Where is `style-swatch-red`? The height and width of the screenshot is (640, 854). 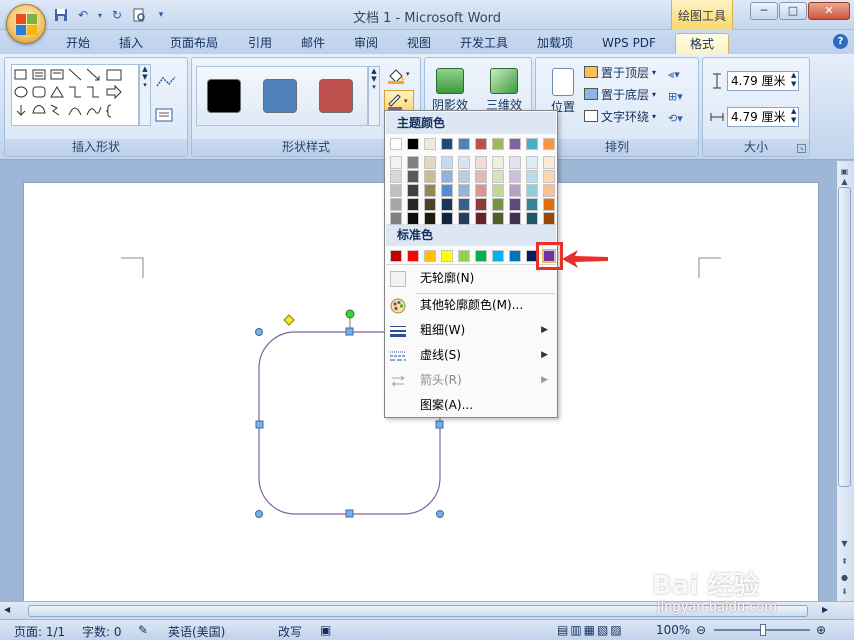 style-swatch-red is located at coordinates (336, 96).